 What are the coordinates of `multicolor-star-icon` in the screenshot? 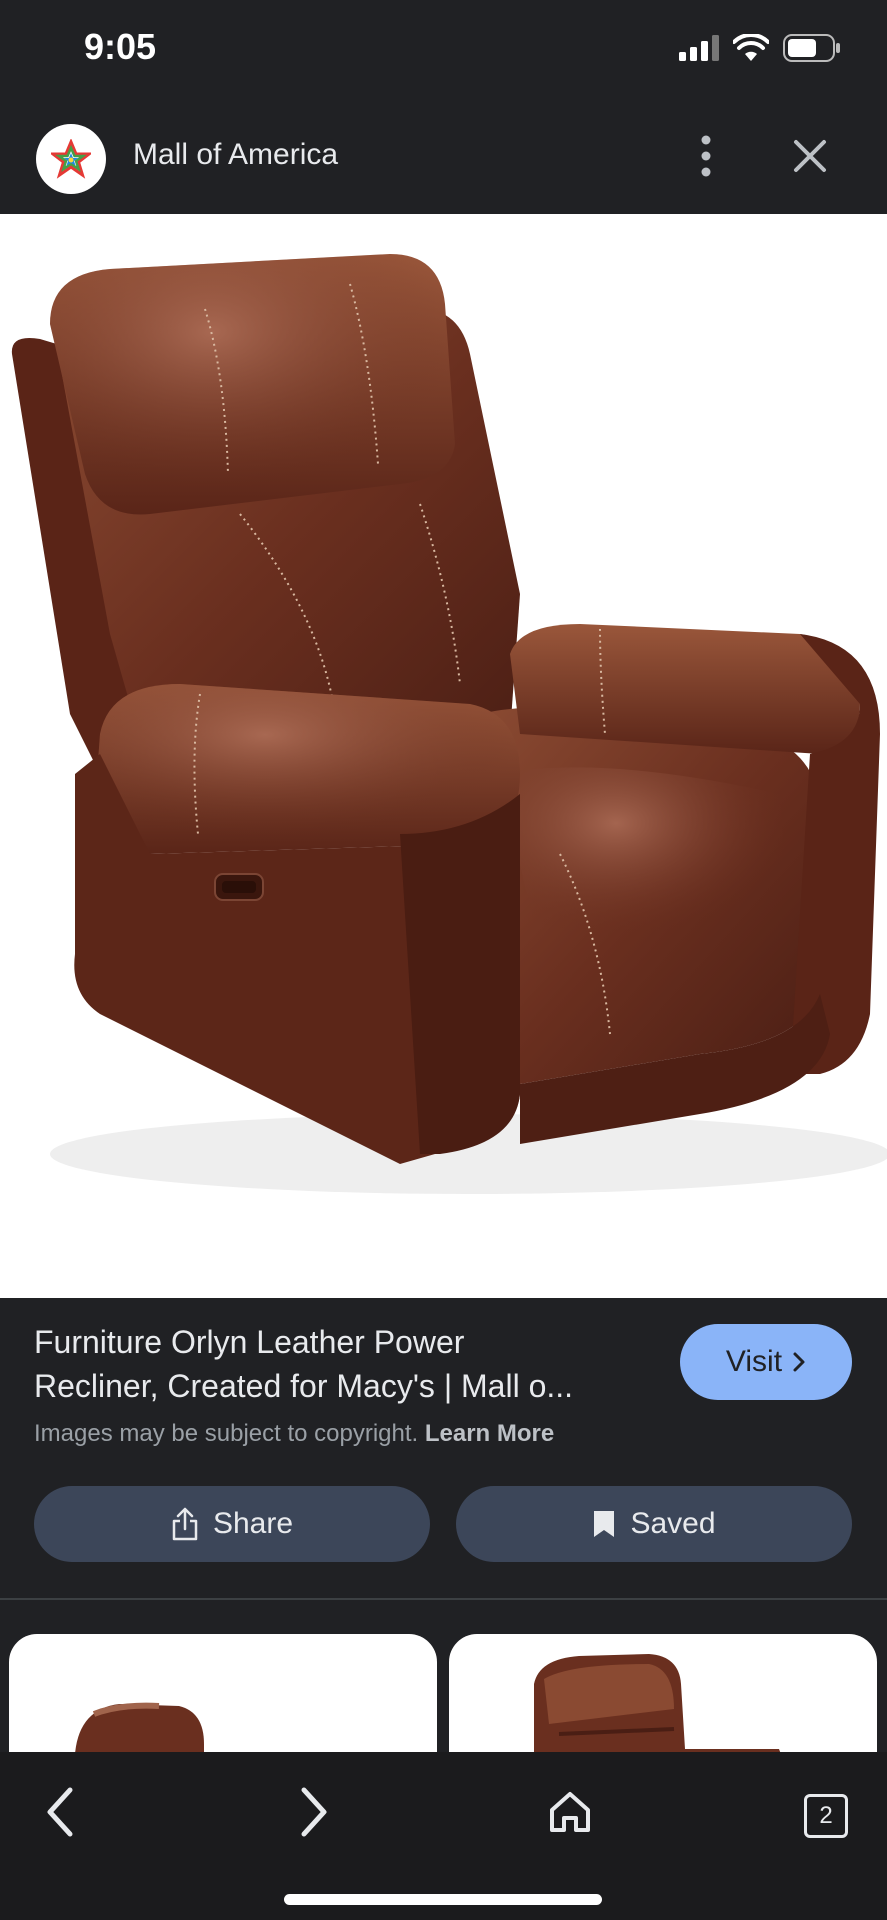 It's located at (71, 159).